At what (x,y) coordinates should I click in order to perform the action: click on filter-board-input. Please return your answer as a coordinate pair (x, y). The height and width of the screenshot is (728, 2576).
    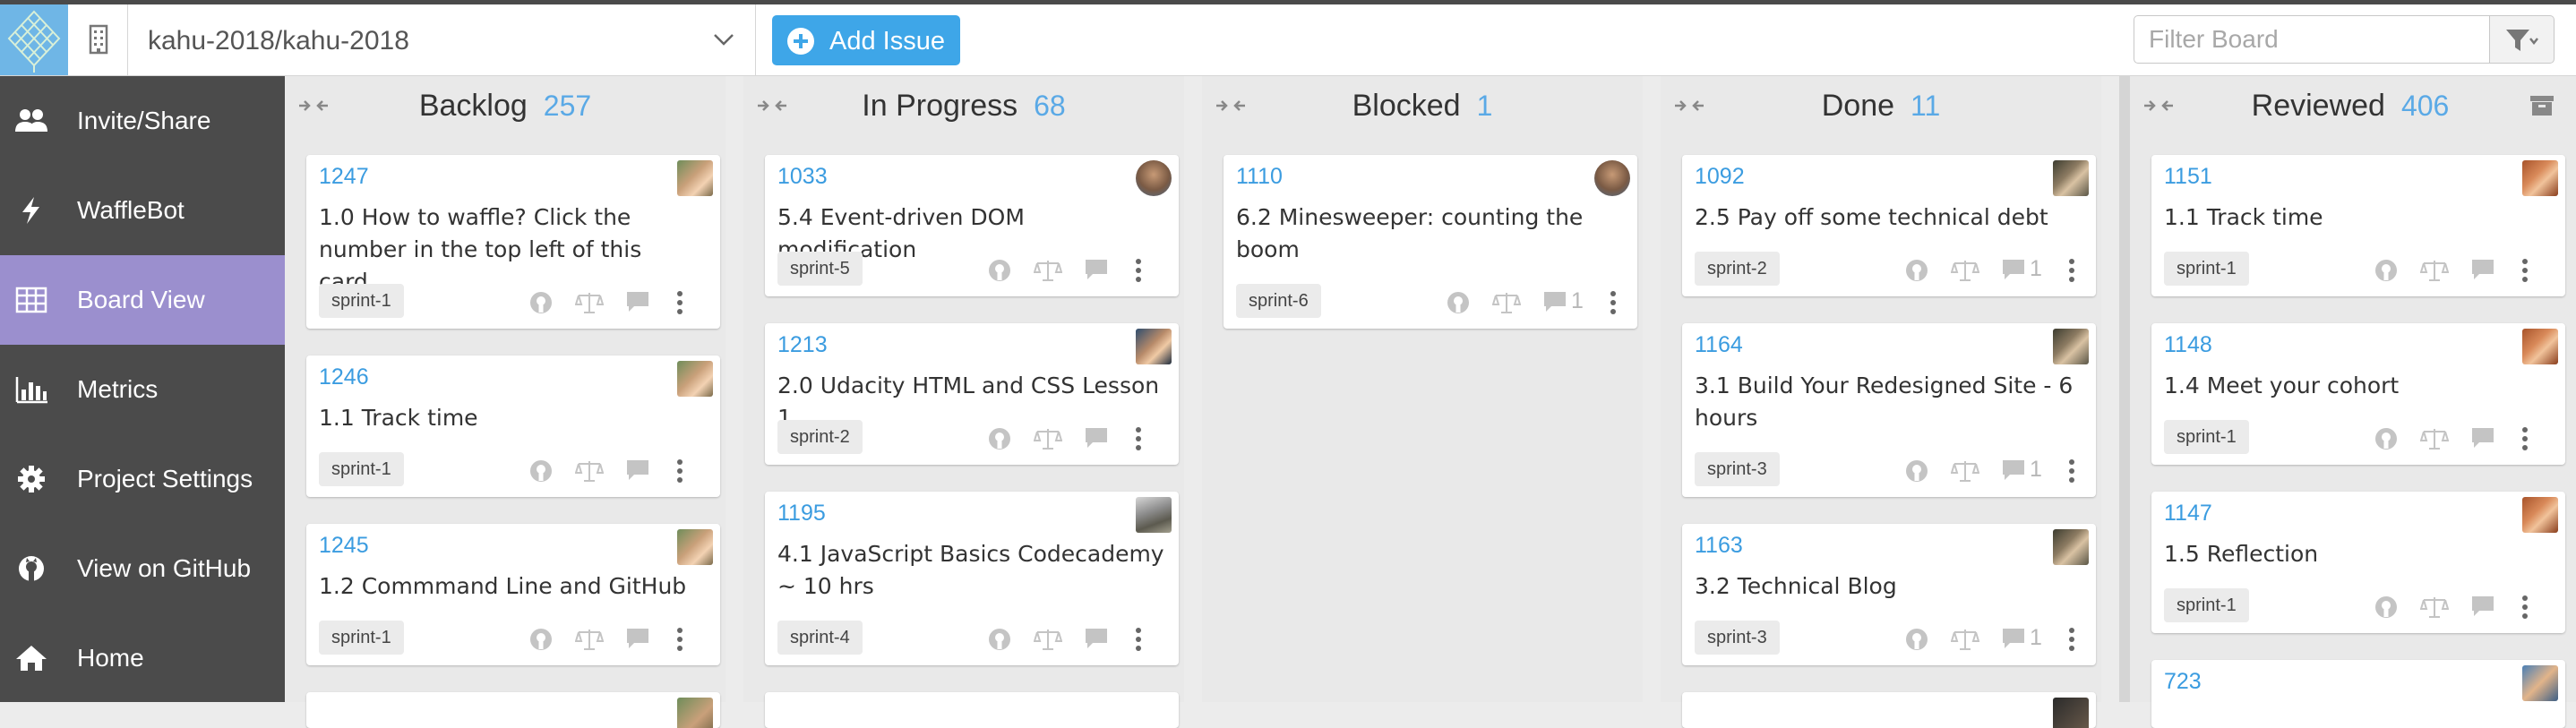
    Looking at the image, I should click on (2312, 39).